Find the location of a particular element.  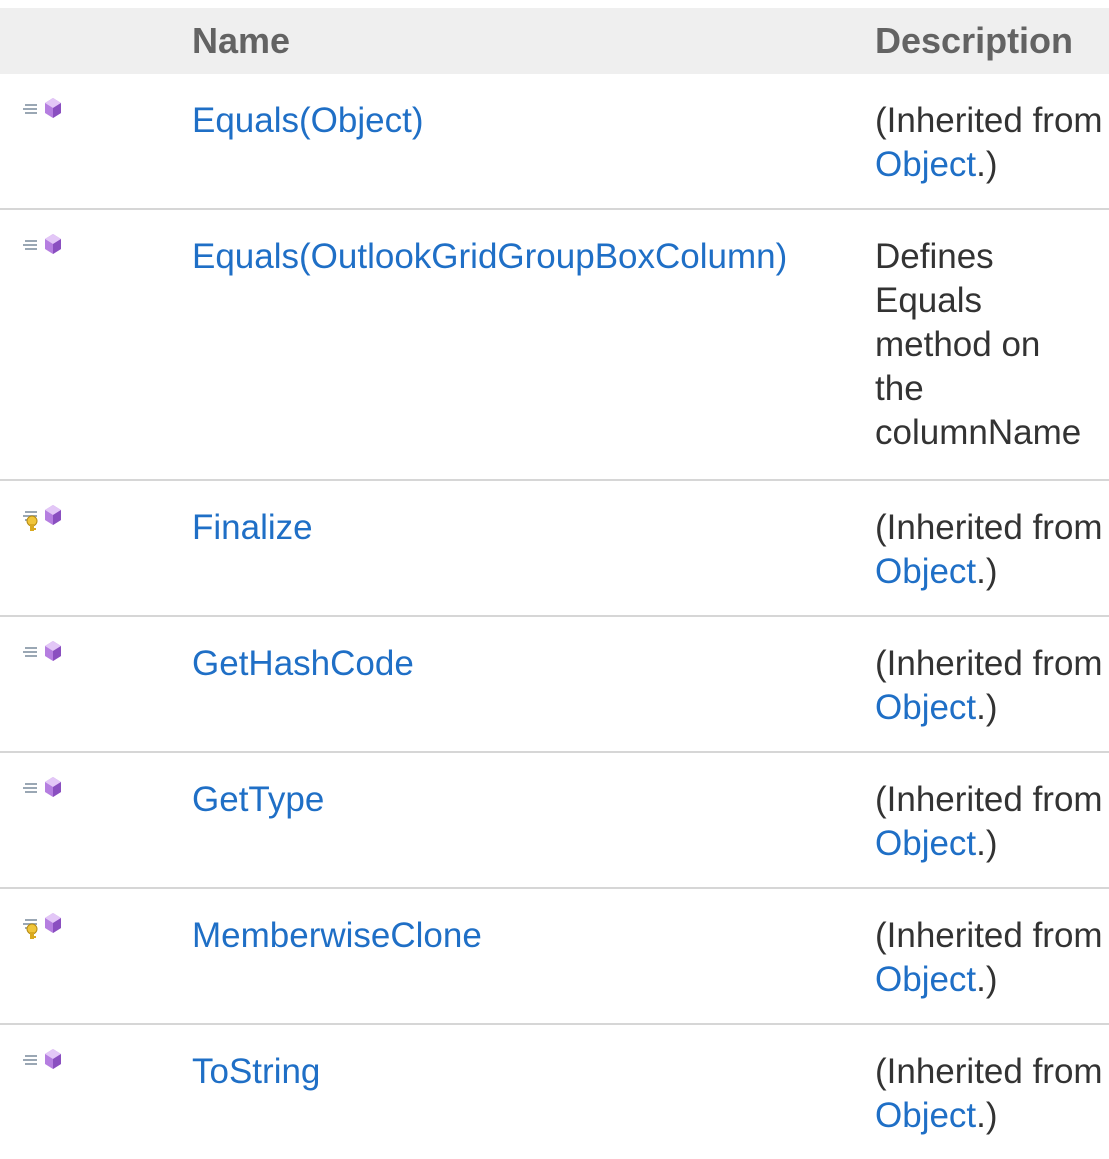

table-row: Equals(Object) (Inherited from Object.) is located at coordinates (554, 141).